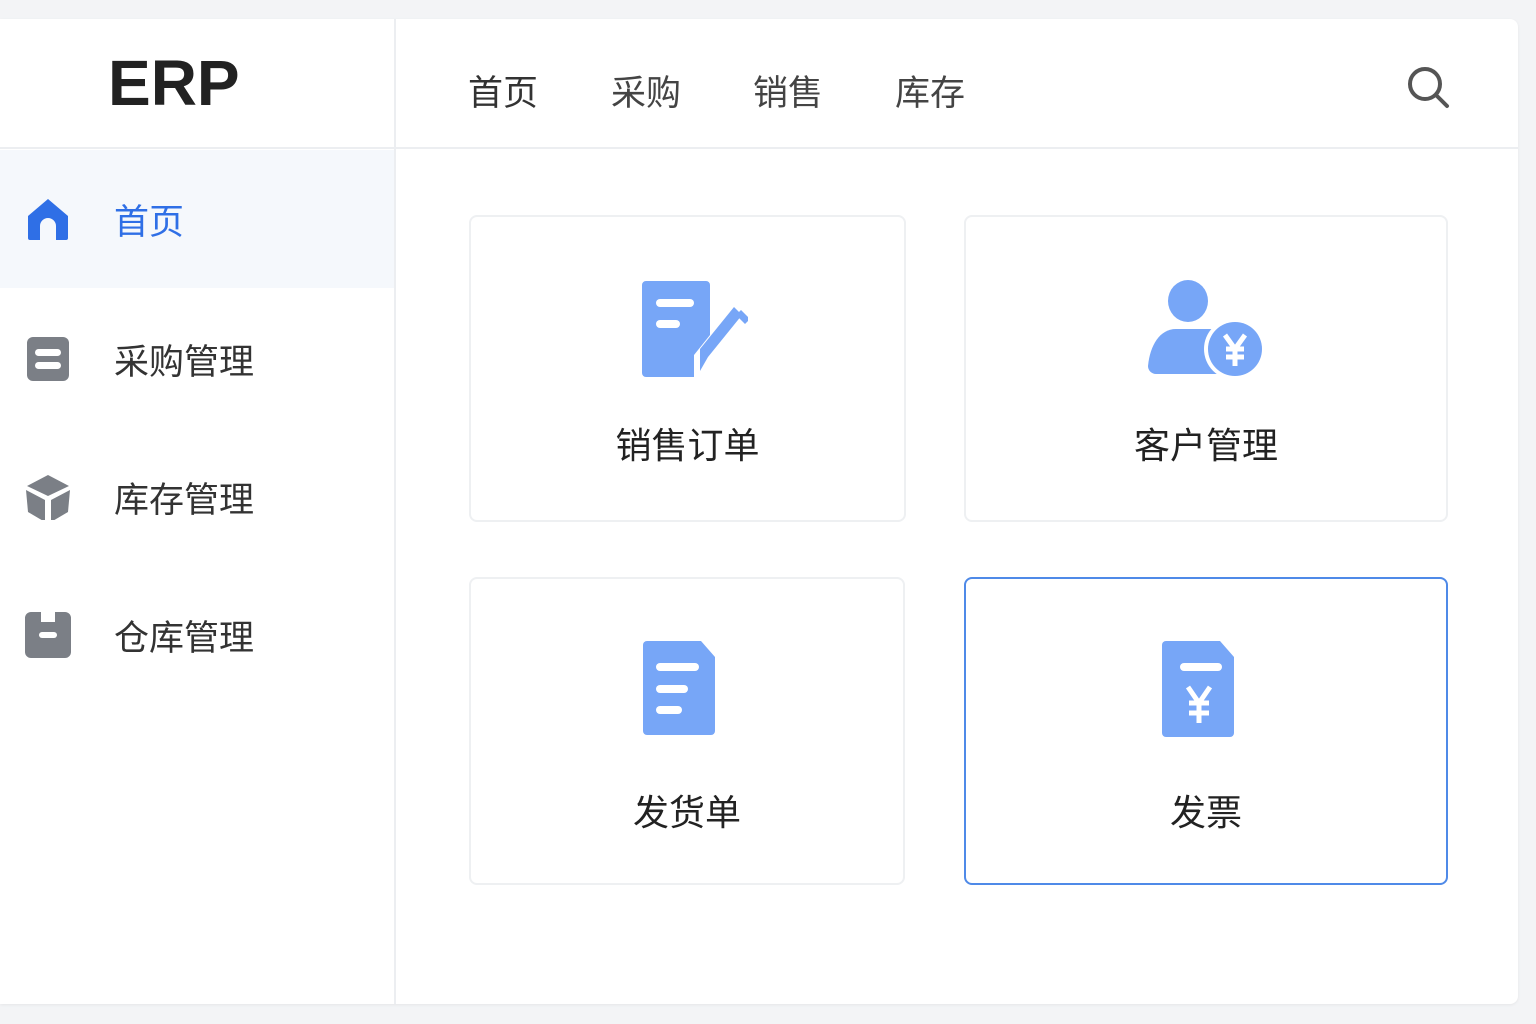 The image size is (1536, 1024). I want to click on edit-document-icon, so click(694, 329).